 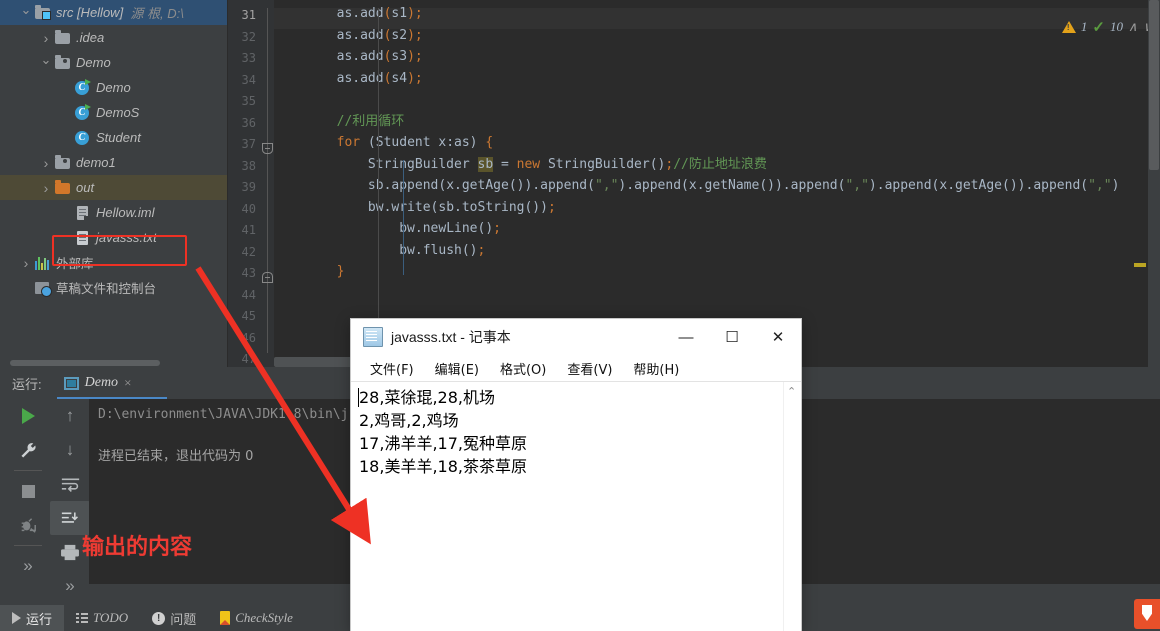 What do you see at coordinates (114, 87) in the screenshot?
I see `tree-item-demo: C Demo` at bounding box center [114, 87].